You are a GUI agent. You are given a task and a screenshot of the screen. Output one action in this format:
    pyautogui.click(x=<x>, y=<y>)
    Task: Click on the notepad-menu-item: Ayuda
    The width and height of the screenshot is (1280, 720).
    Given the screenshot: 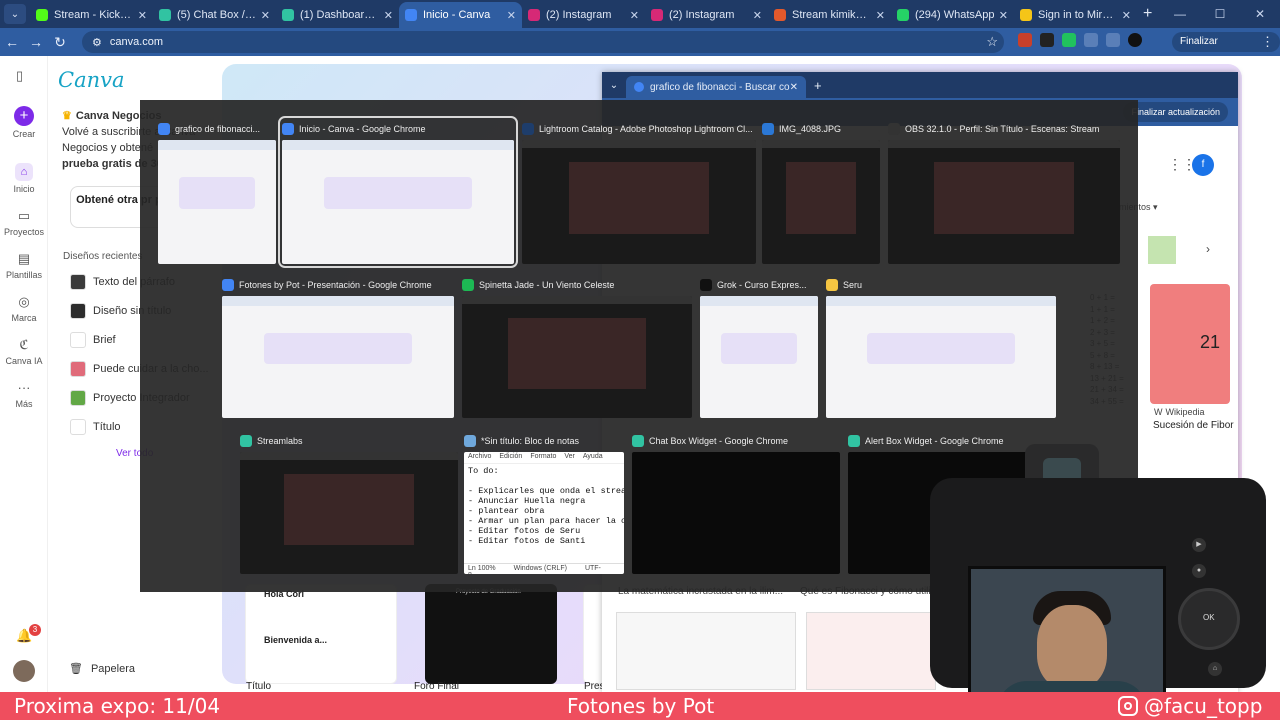 What is the action you would take?
    pyautogui.click(x=593, y=456)
    